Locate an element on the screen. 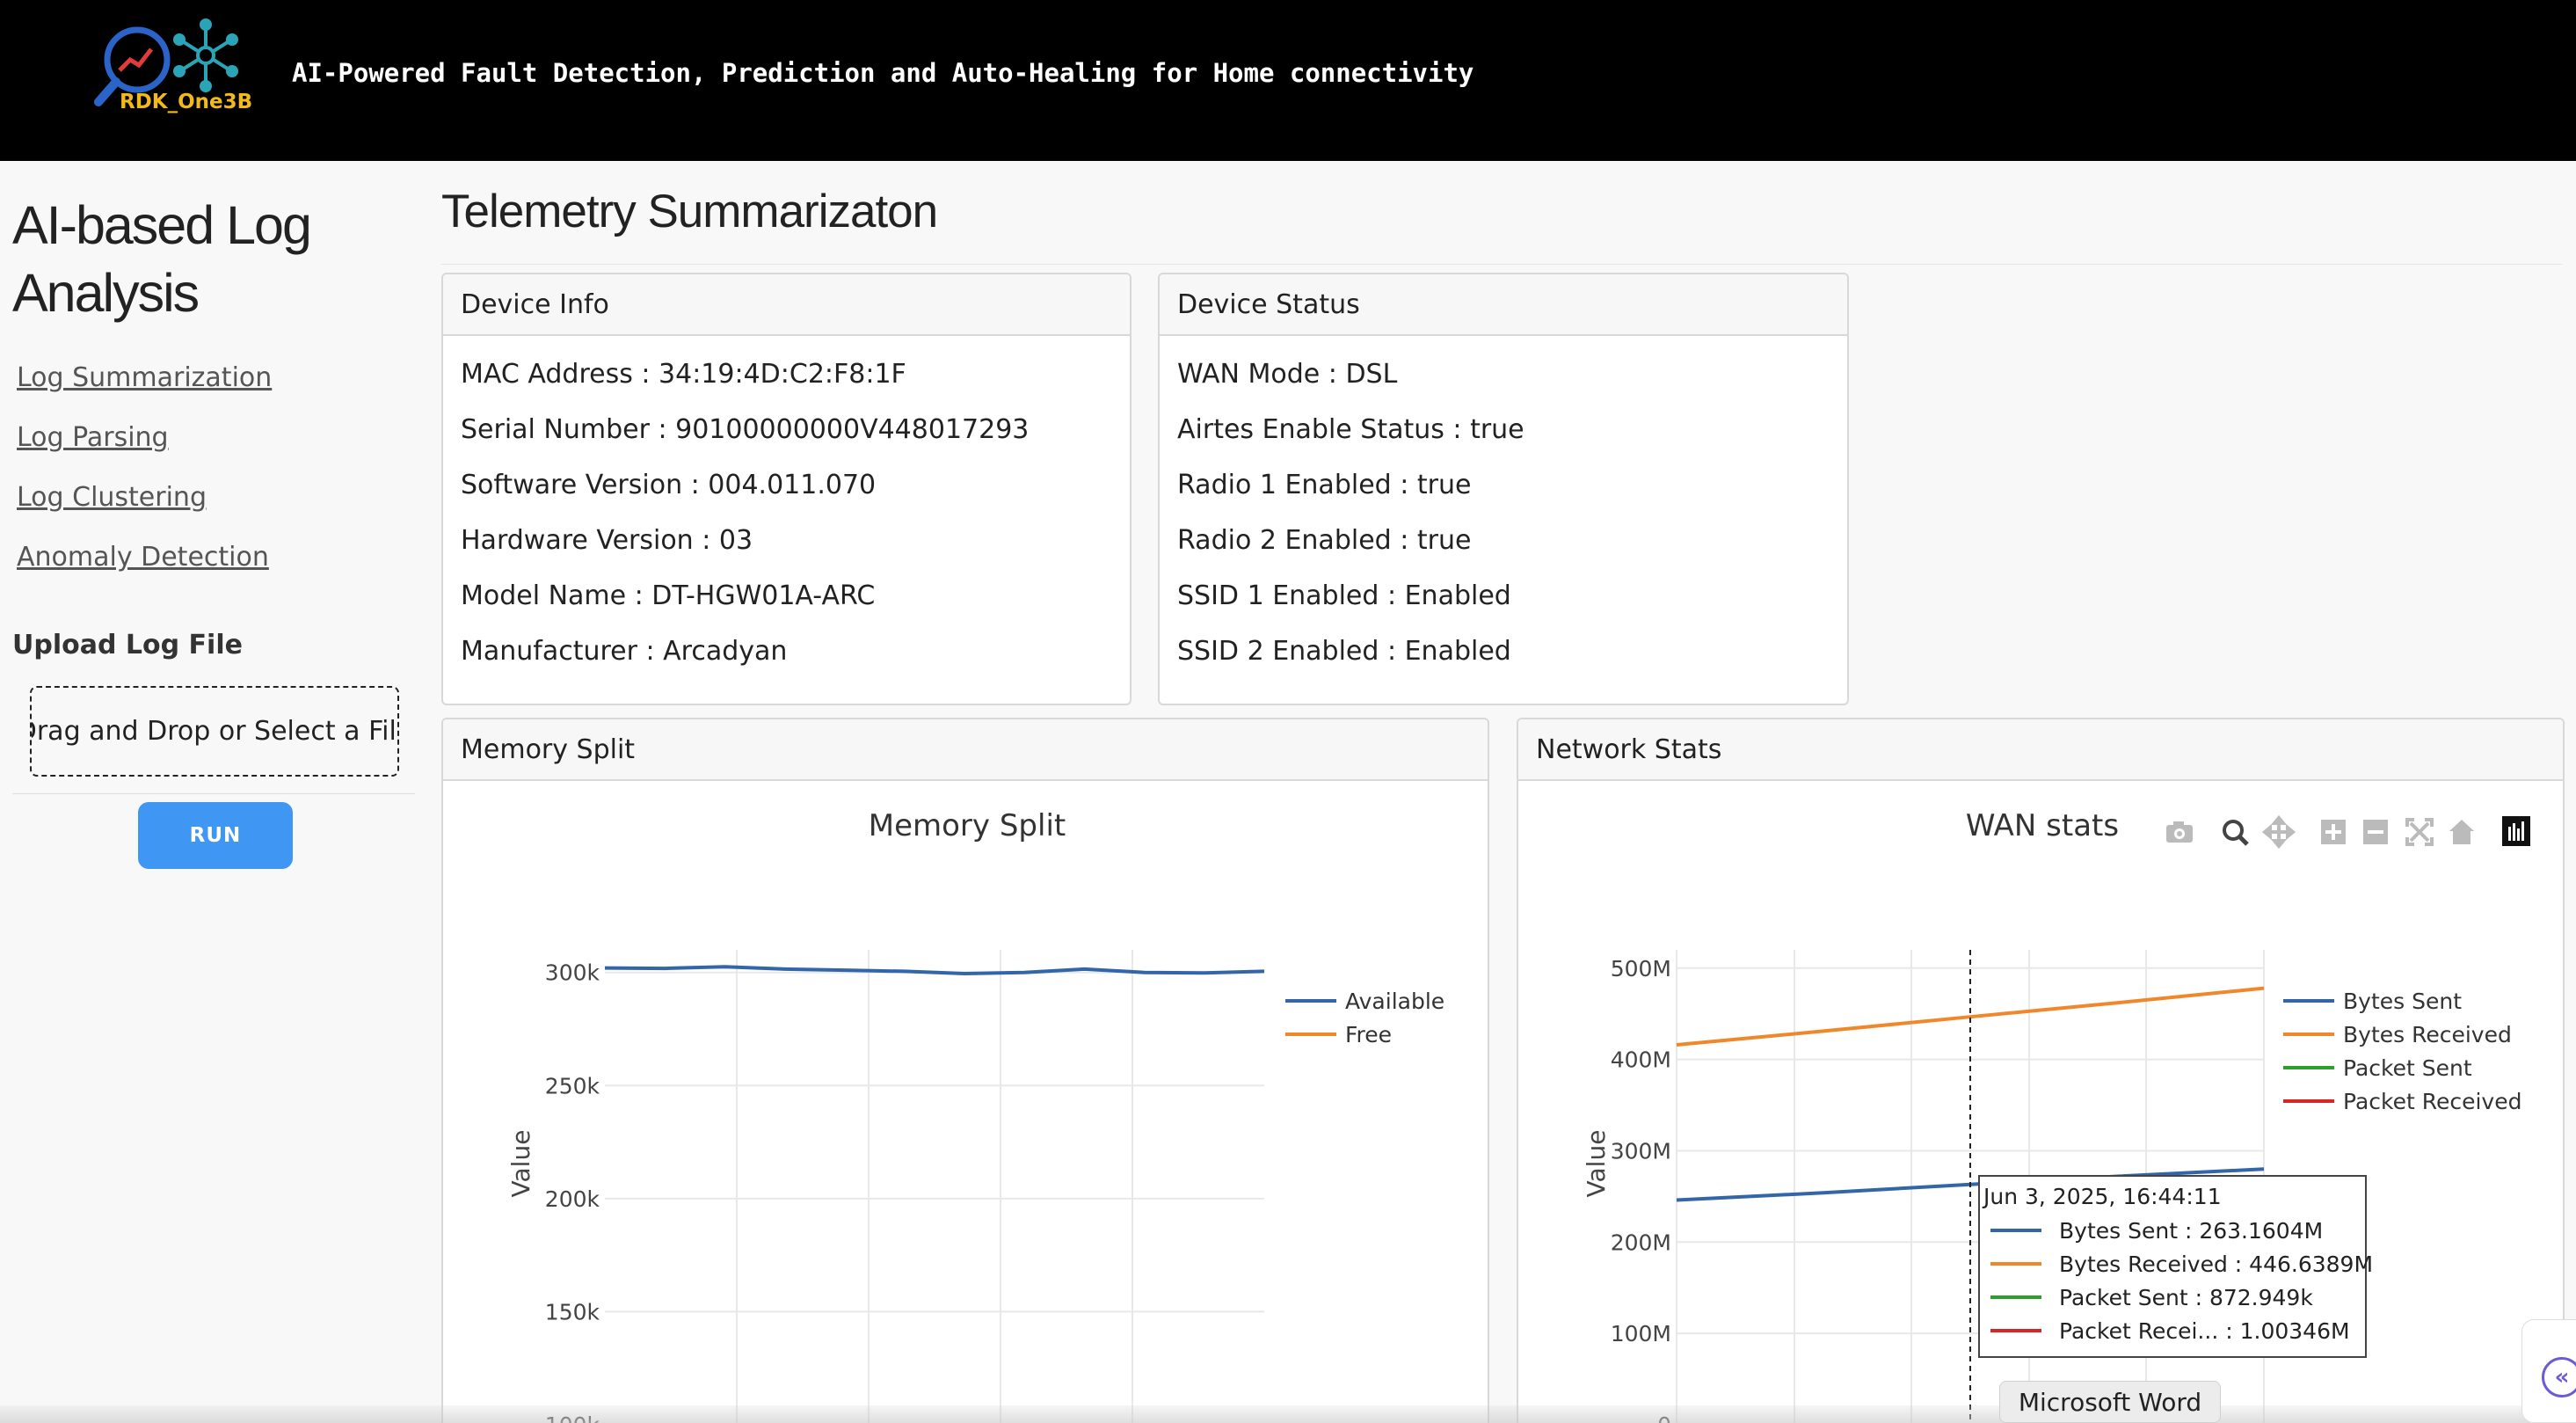  card-header: Device Info is located at coordinates (786, 305).